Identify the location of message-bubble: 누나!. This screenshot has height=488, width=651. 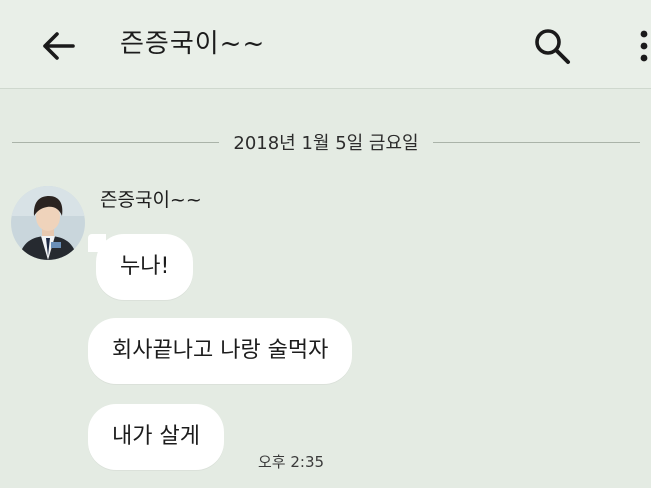
(145, 267).